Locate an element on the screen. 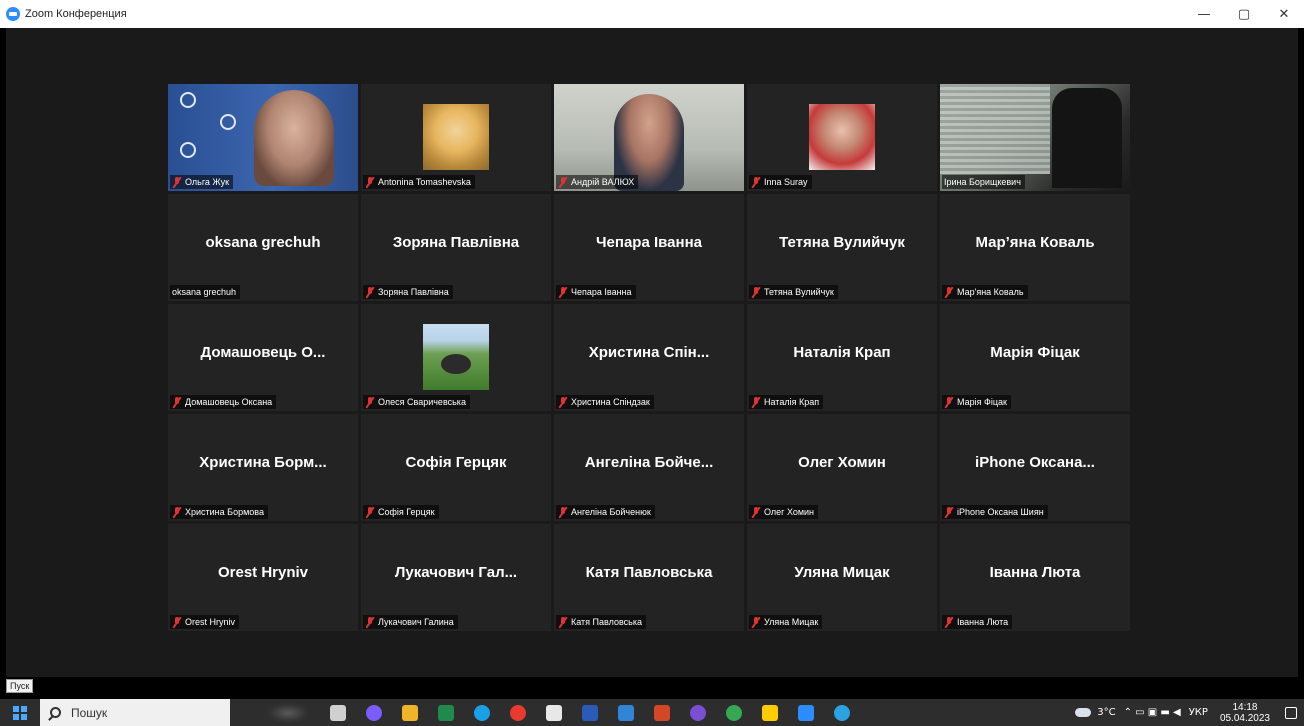 The width and height of the screenshot is (1304, 726). taskbar-search: Пошук is located at coordinates (135, 712).